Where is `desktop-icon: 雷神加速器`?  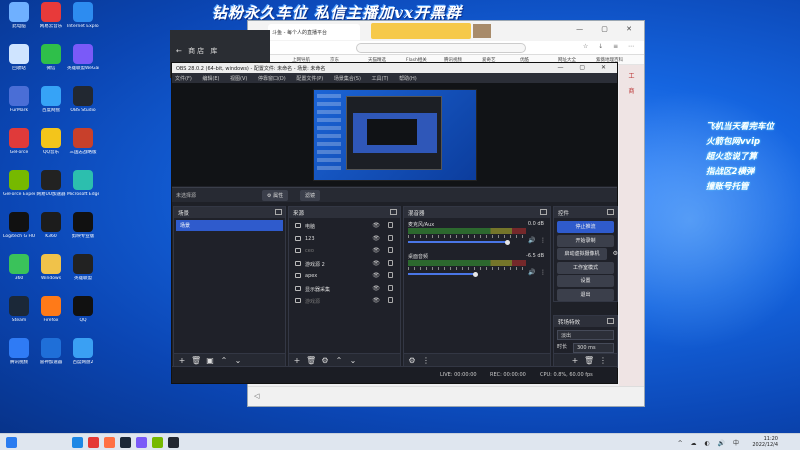
desktop-icon: 雷神加速器 is located at coordinates (51, 358).